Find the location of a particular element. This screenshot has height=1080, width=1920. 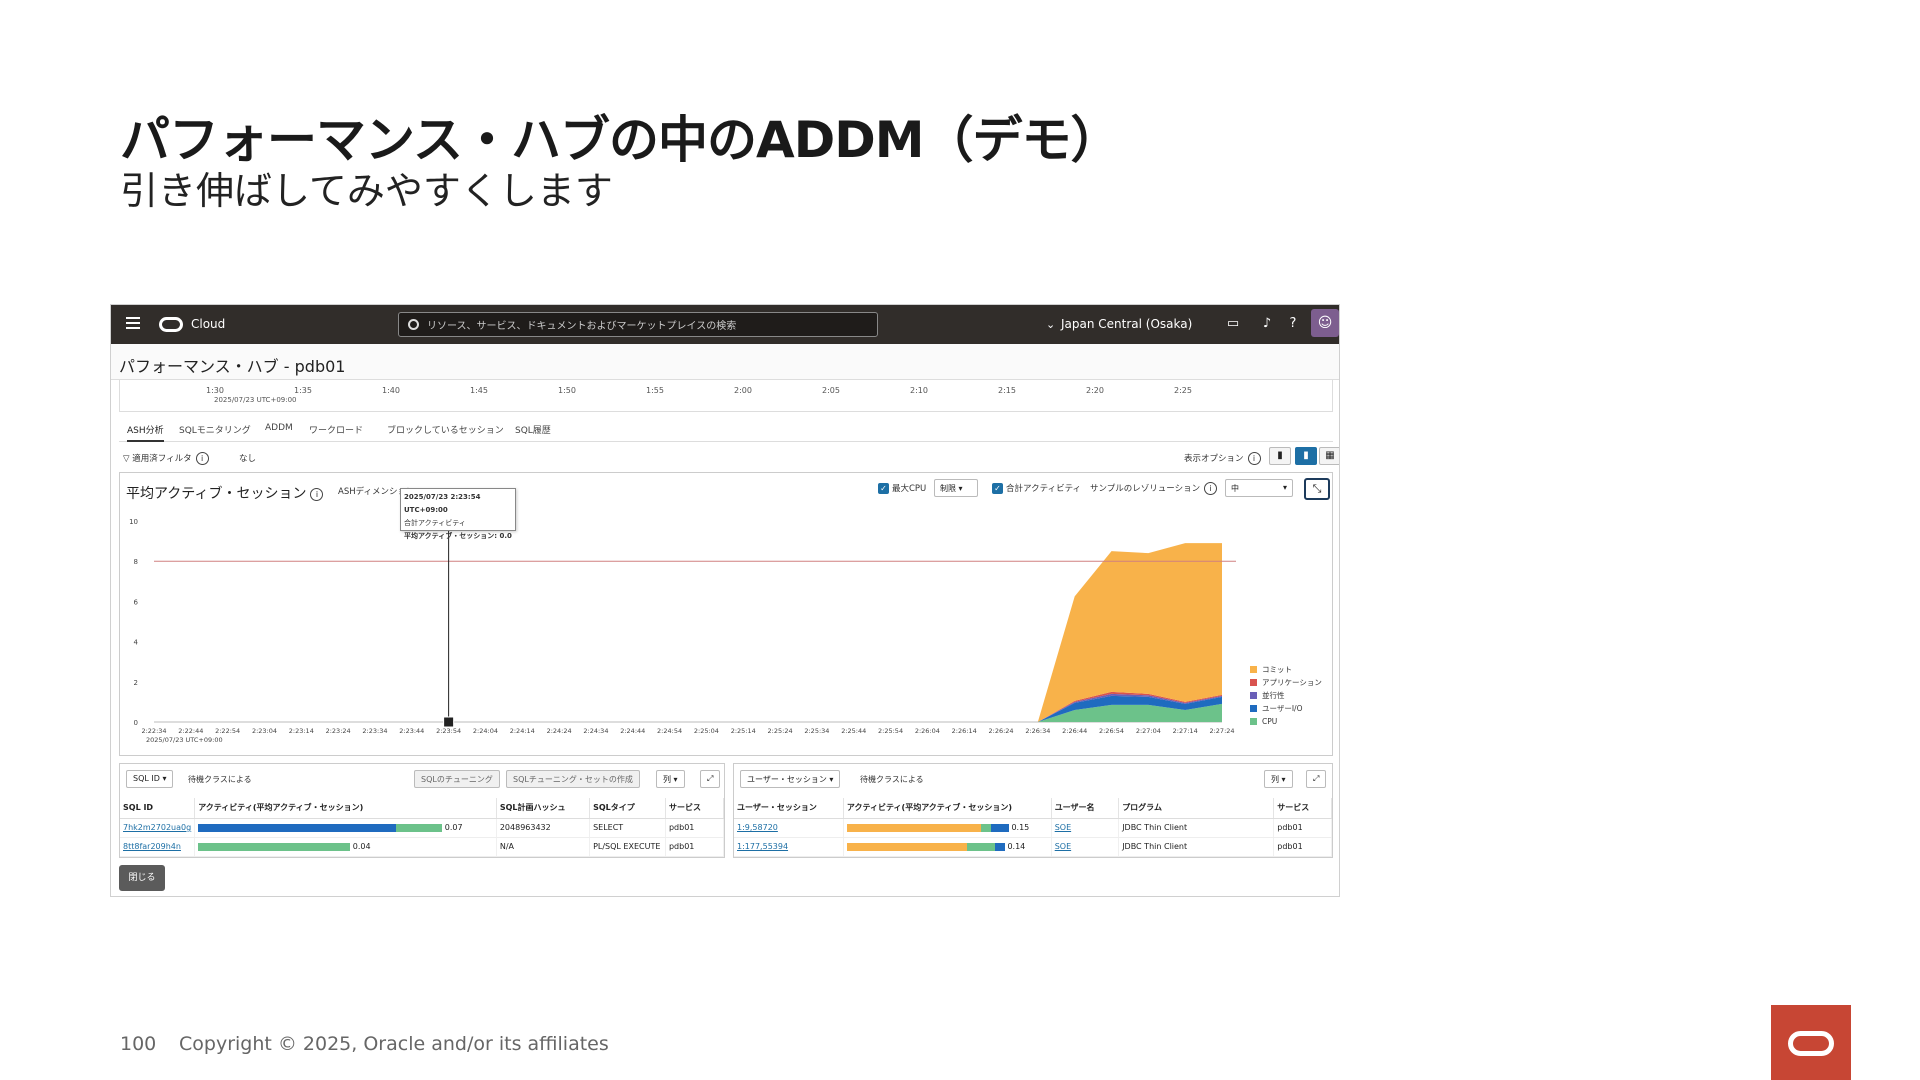

profile-avatar: ☺ is located at coordinates (1325, 323).